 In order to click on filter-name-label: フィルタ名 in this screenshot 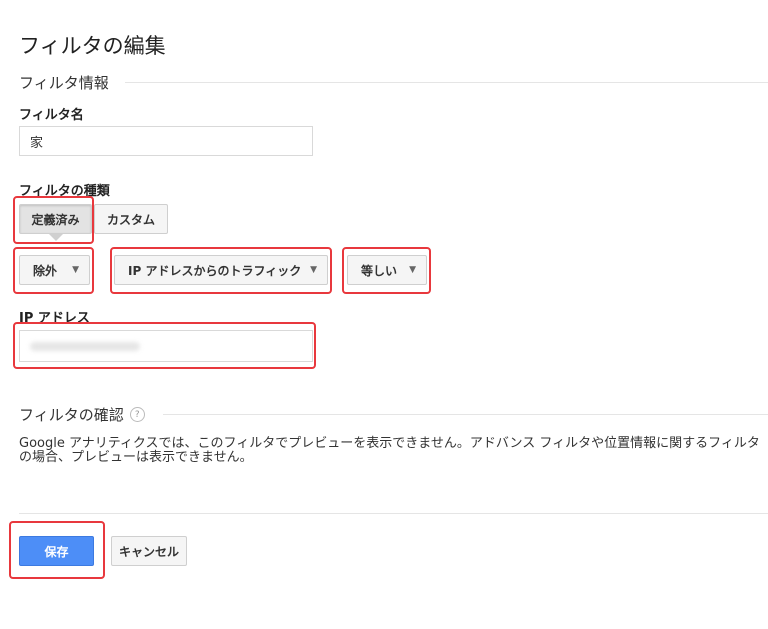, I will do `click(51, 115)`.